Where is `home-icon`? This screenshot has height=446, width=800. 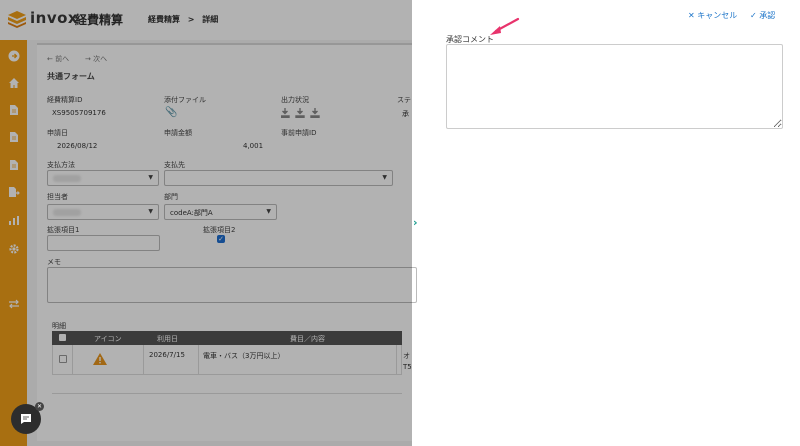
home-icon is located at coordinates (13, 83).